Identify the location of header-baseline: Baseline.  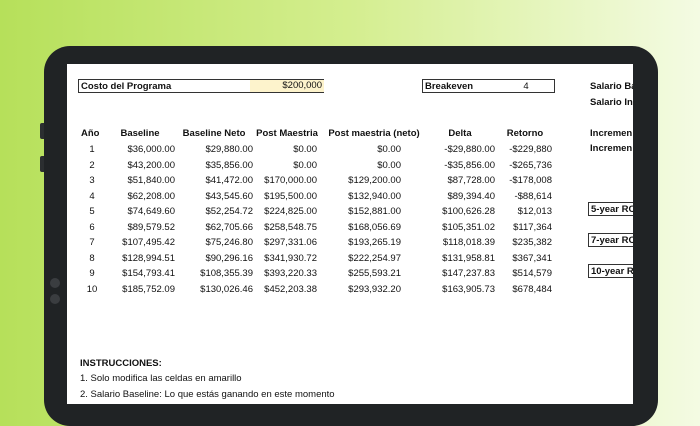
(140, 133).